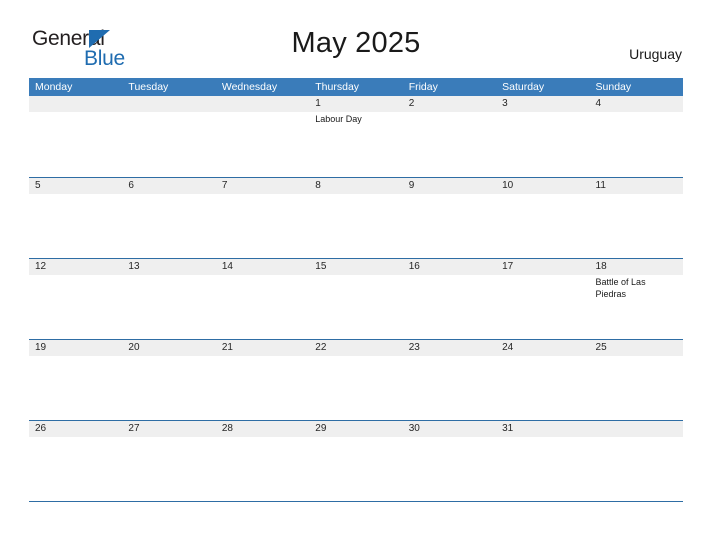 Image resolution: width=712 pixels, height=550 pixels. Describe the element at coordinates (601, 266) in the screenshot. I see `day-number: 18` at that location.